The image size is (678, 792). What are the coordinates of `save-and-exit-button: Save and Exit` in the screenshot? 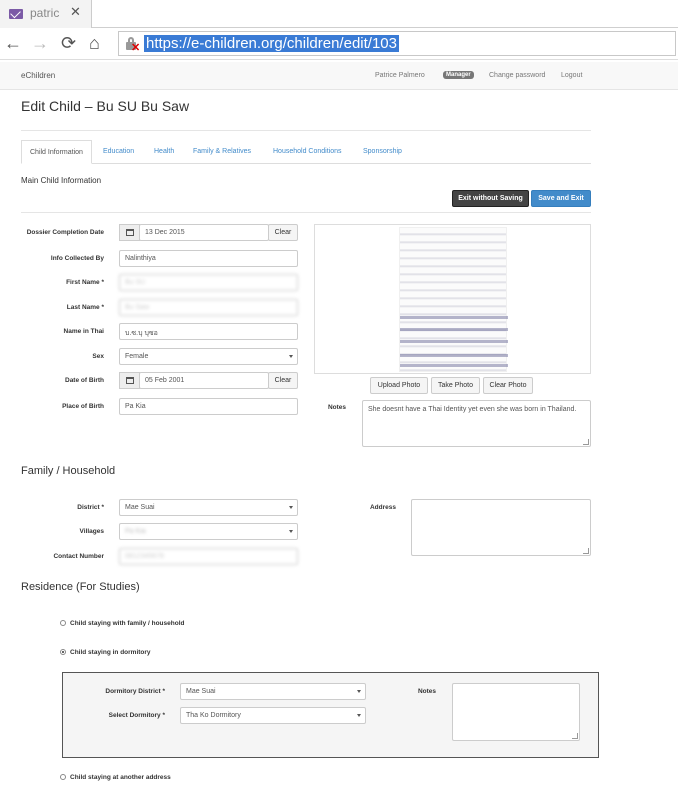 It's located at (561, 198).